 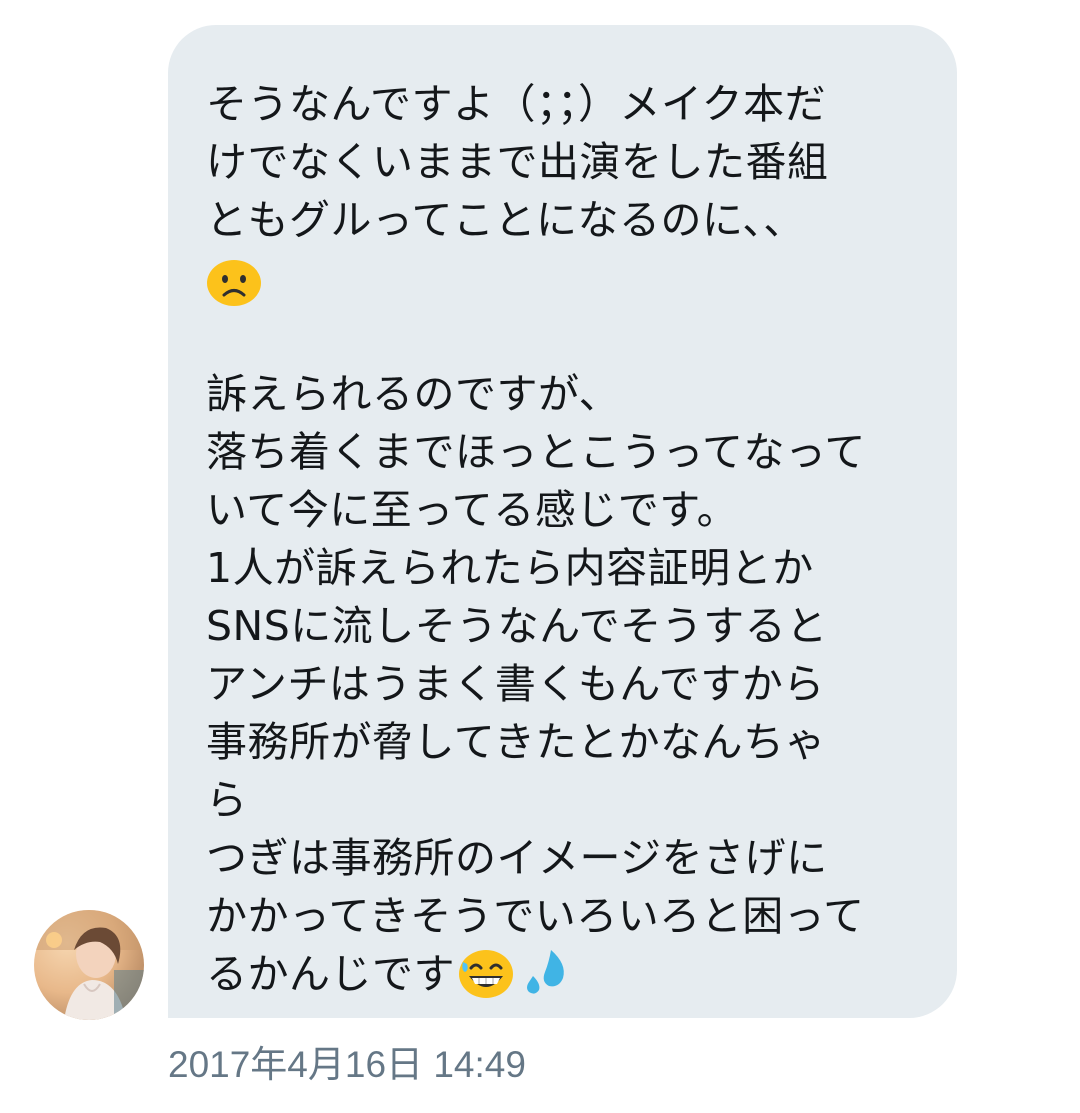 What do you see at coordinates (535, 916) in the screenshot?
I see `message-line: かかってきそうでいろいろと困って` at bounding box center [535, 916].